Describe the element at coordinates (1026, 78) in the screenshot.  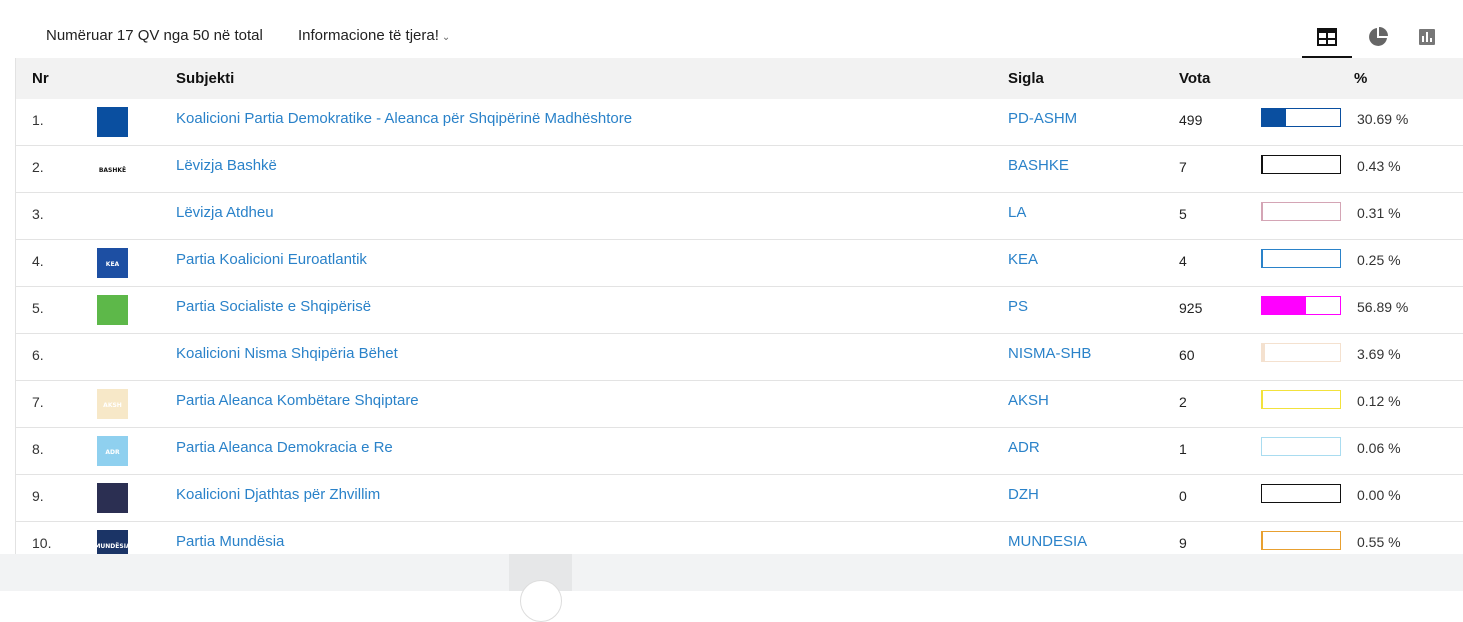
I see `header-sigla: Sigla` at that location.